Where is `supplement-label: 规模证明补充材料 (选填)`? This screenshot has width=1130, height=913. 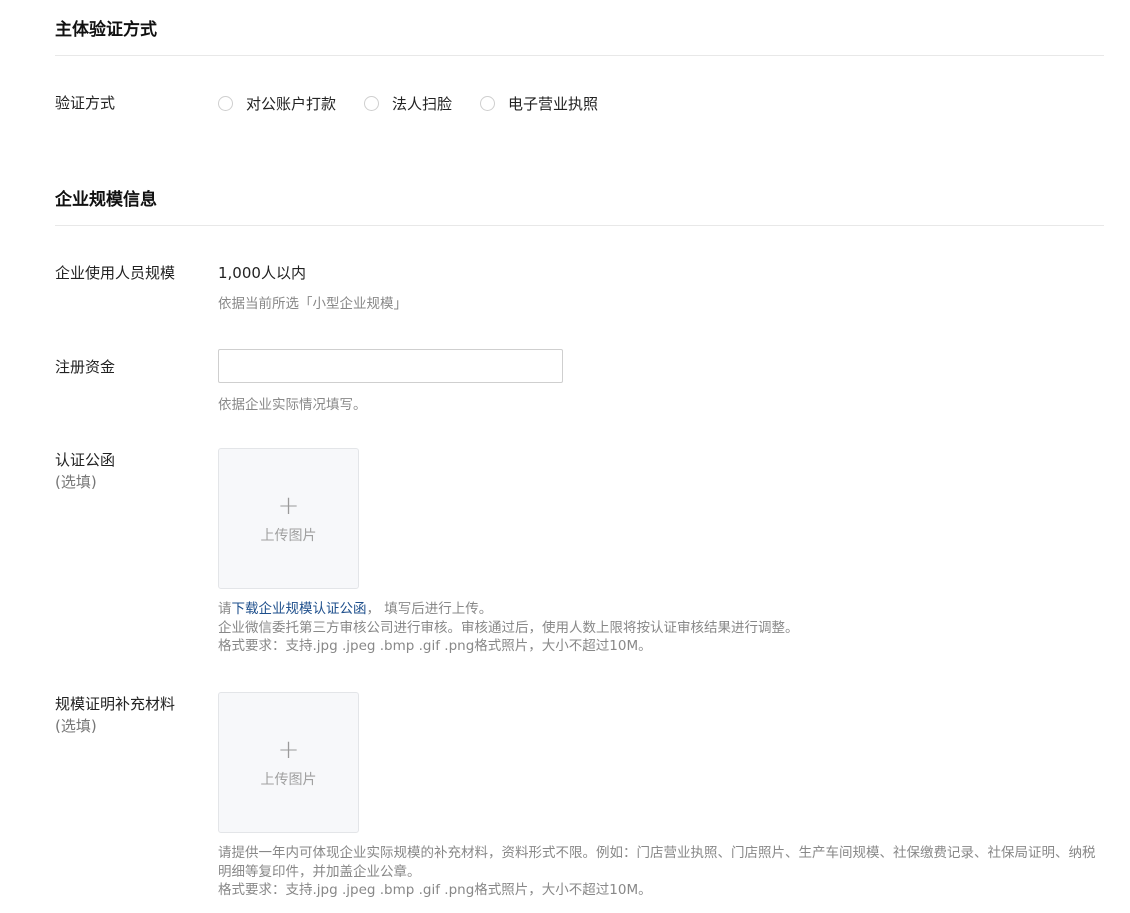 supplement-label: 规模证明补充材料 (选填) is located at coordinates (115, 715).